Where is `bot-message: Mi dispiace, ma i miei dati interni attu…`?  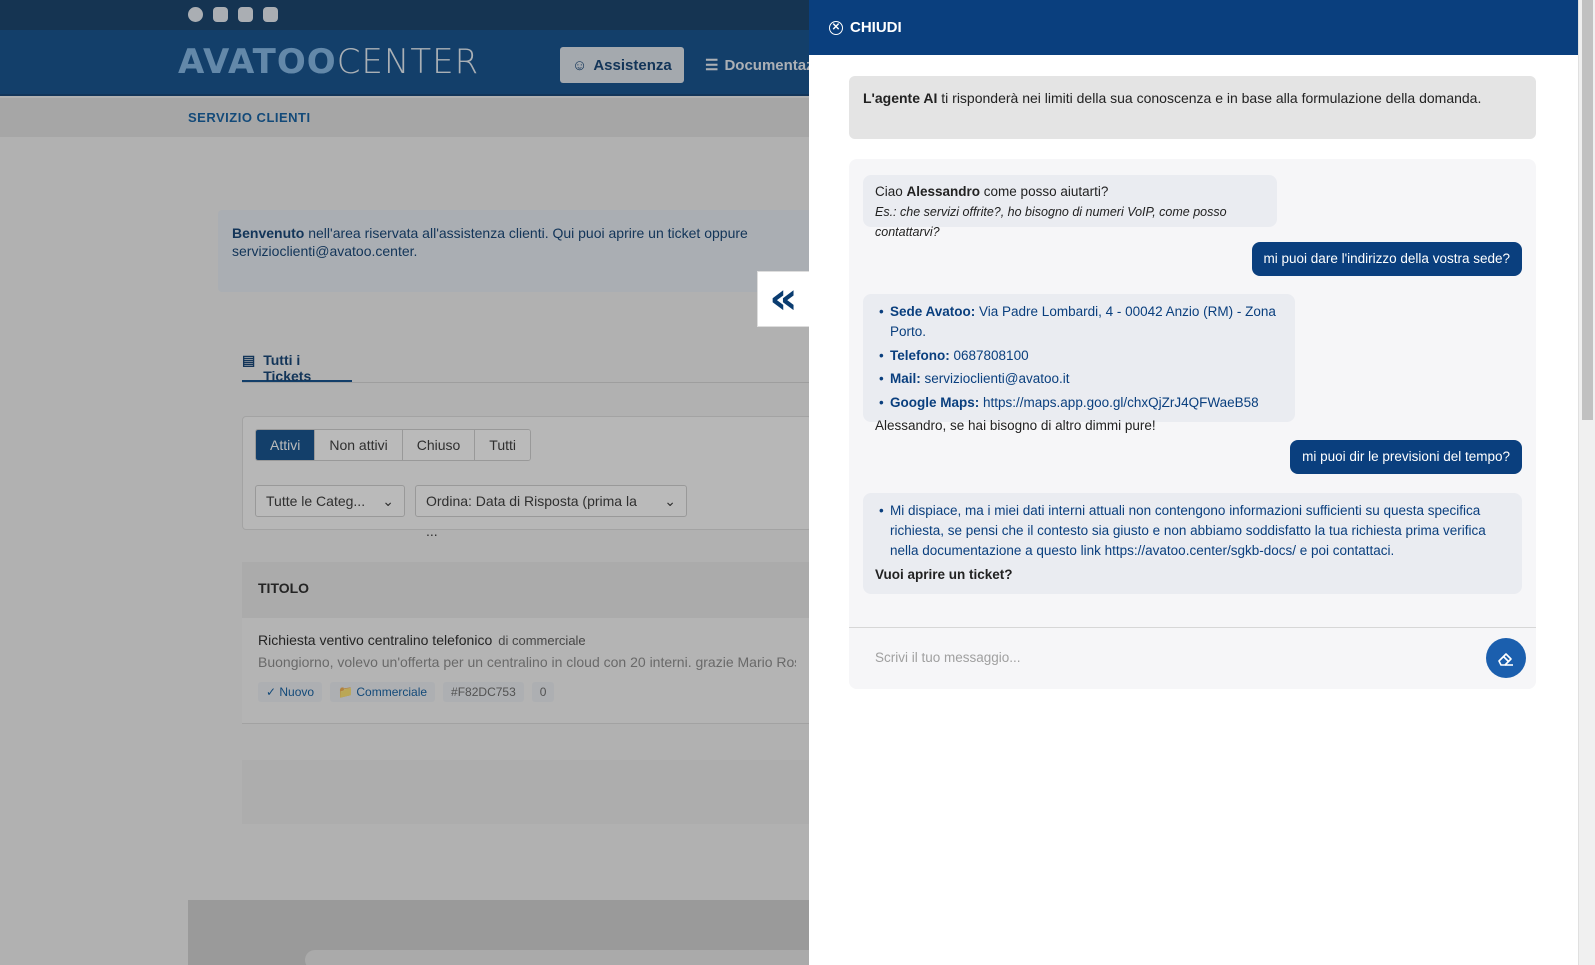
bot-message: Mi dispiace, ma i miei dati interni attu… is located at coordinates (1192, 543).